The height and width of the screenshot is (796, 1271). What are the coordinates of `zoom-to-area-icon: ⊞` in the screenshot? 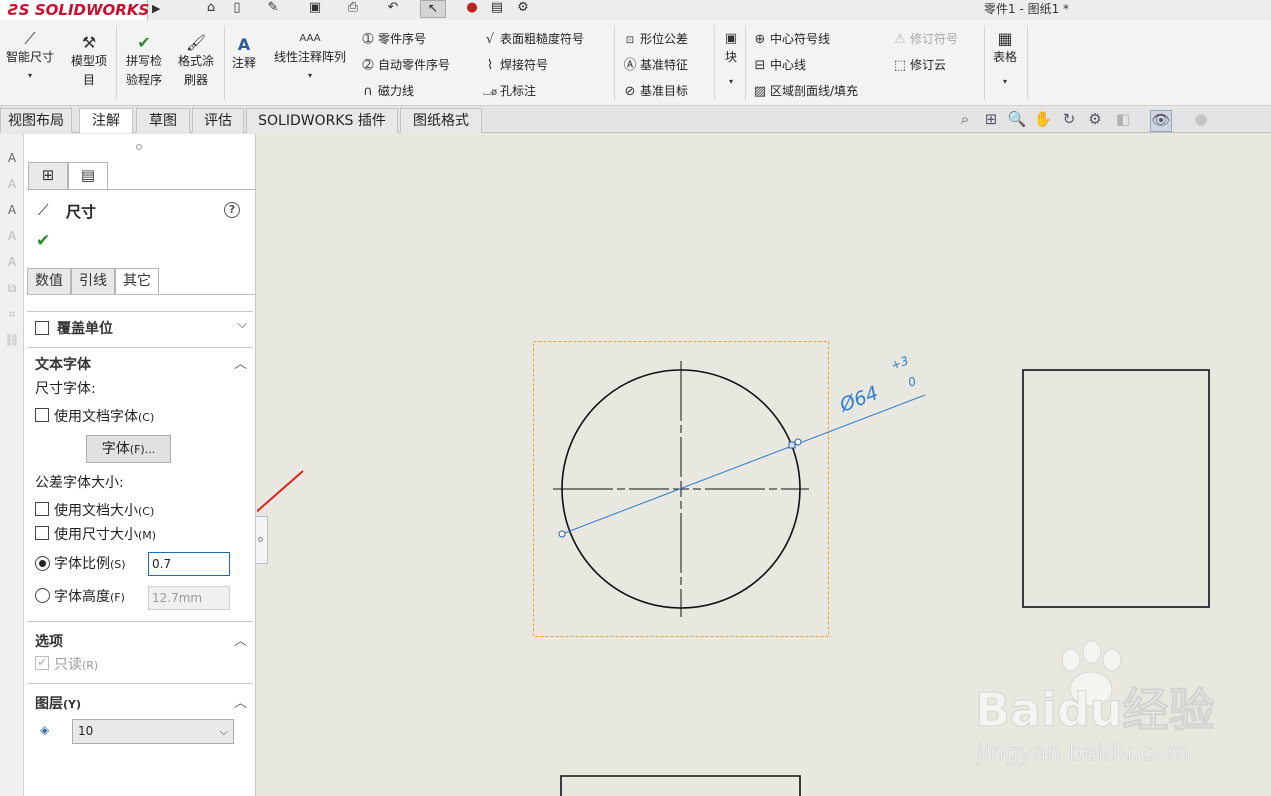 It's located at (991, 121).